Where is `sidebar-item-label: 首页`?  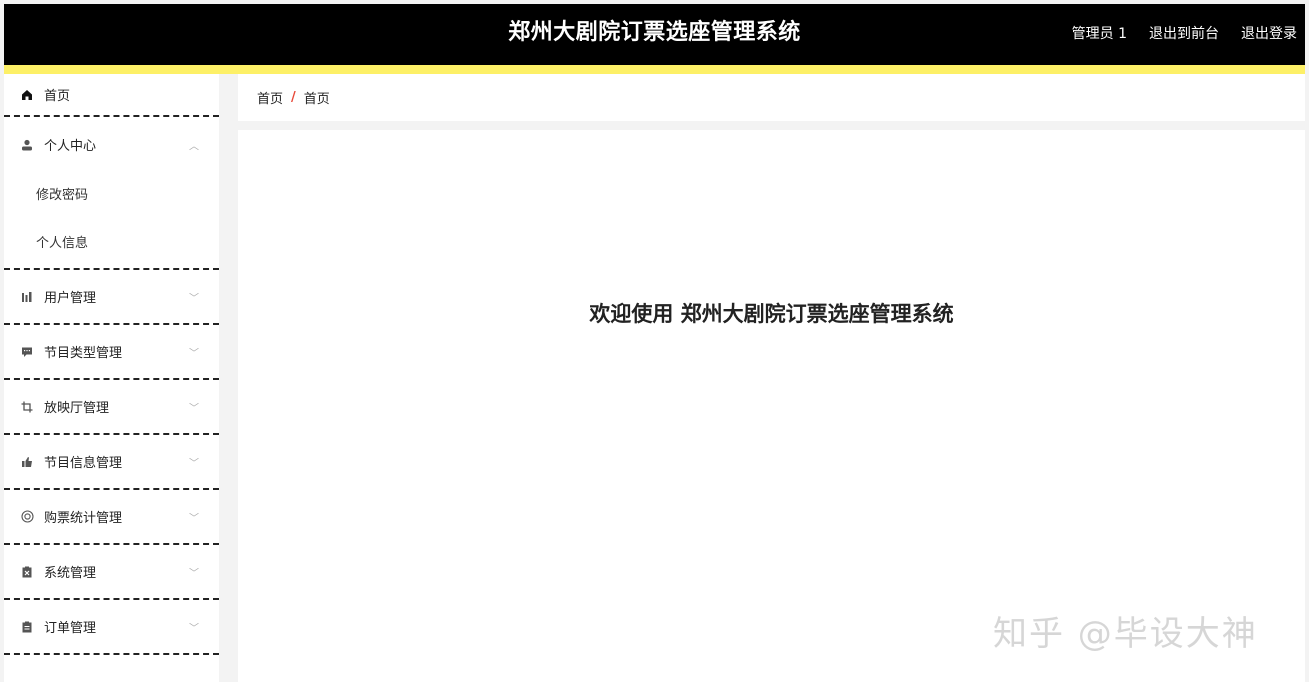 sidebar-item-label: 首页 is located at coordinates (57, 96).